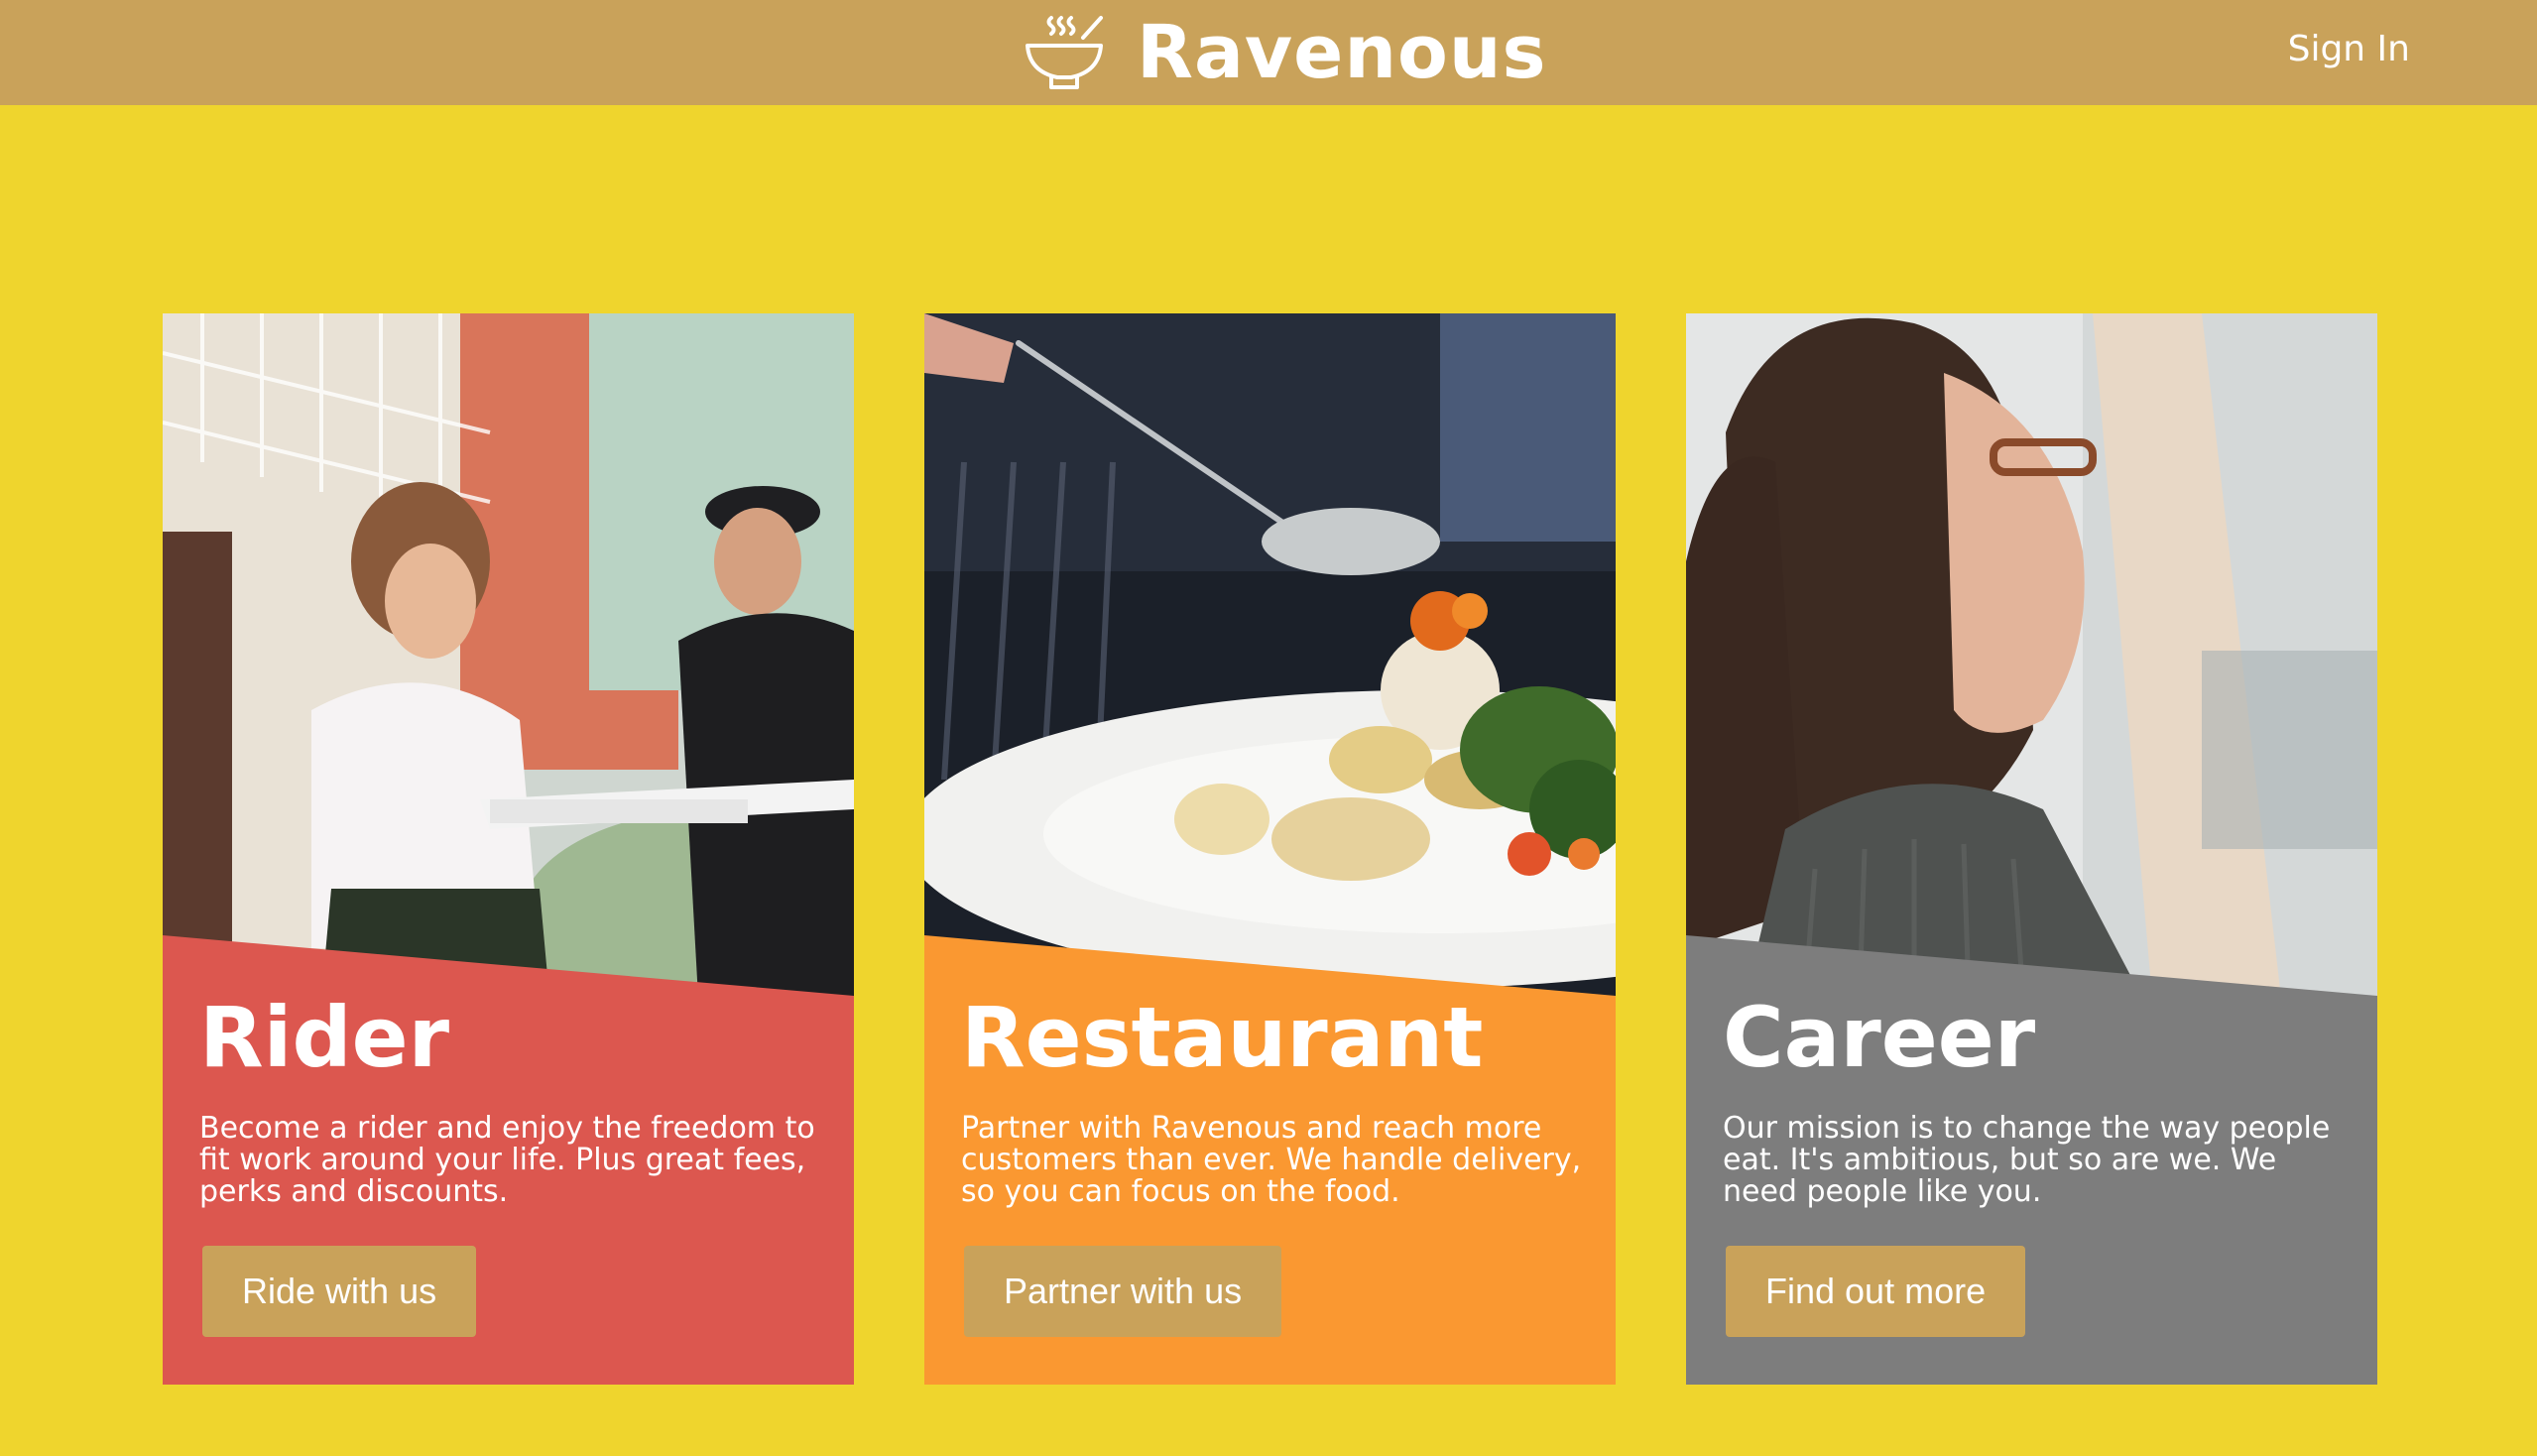 The image size is (2537, 1456). I want to click on card-title: Rider, so click(324, 1037).